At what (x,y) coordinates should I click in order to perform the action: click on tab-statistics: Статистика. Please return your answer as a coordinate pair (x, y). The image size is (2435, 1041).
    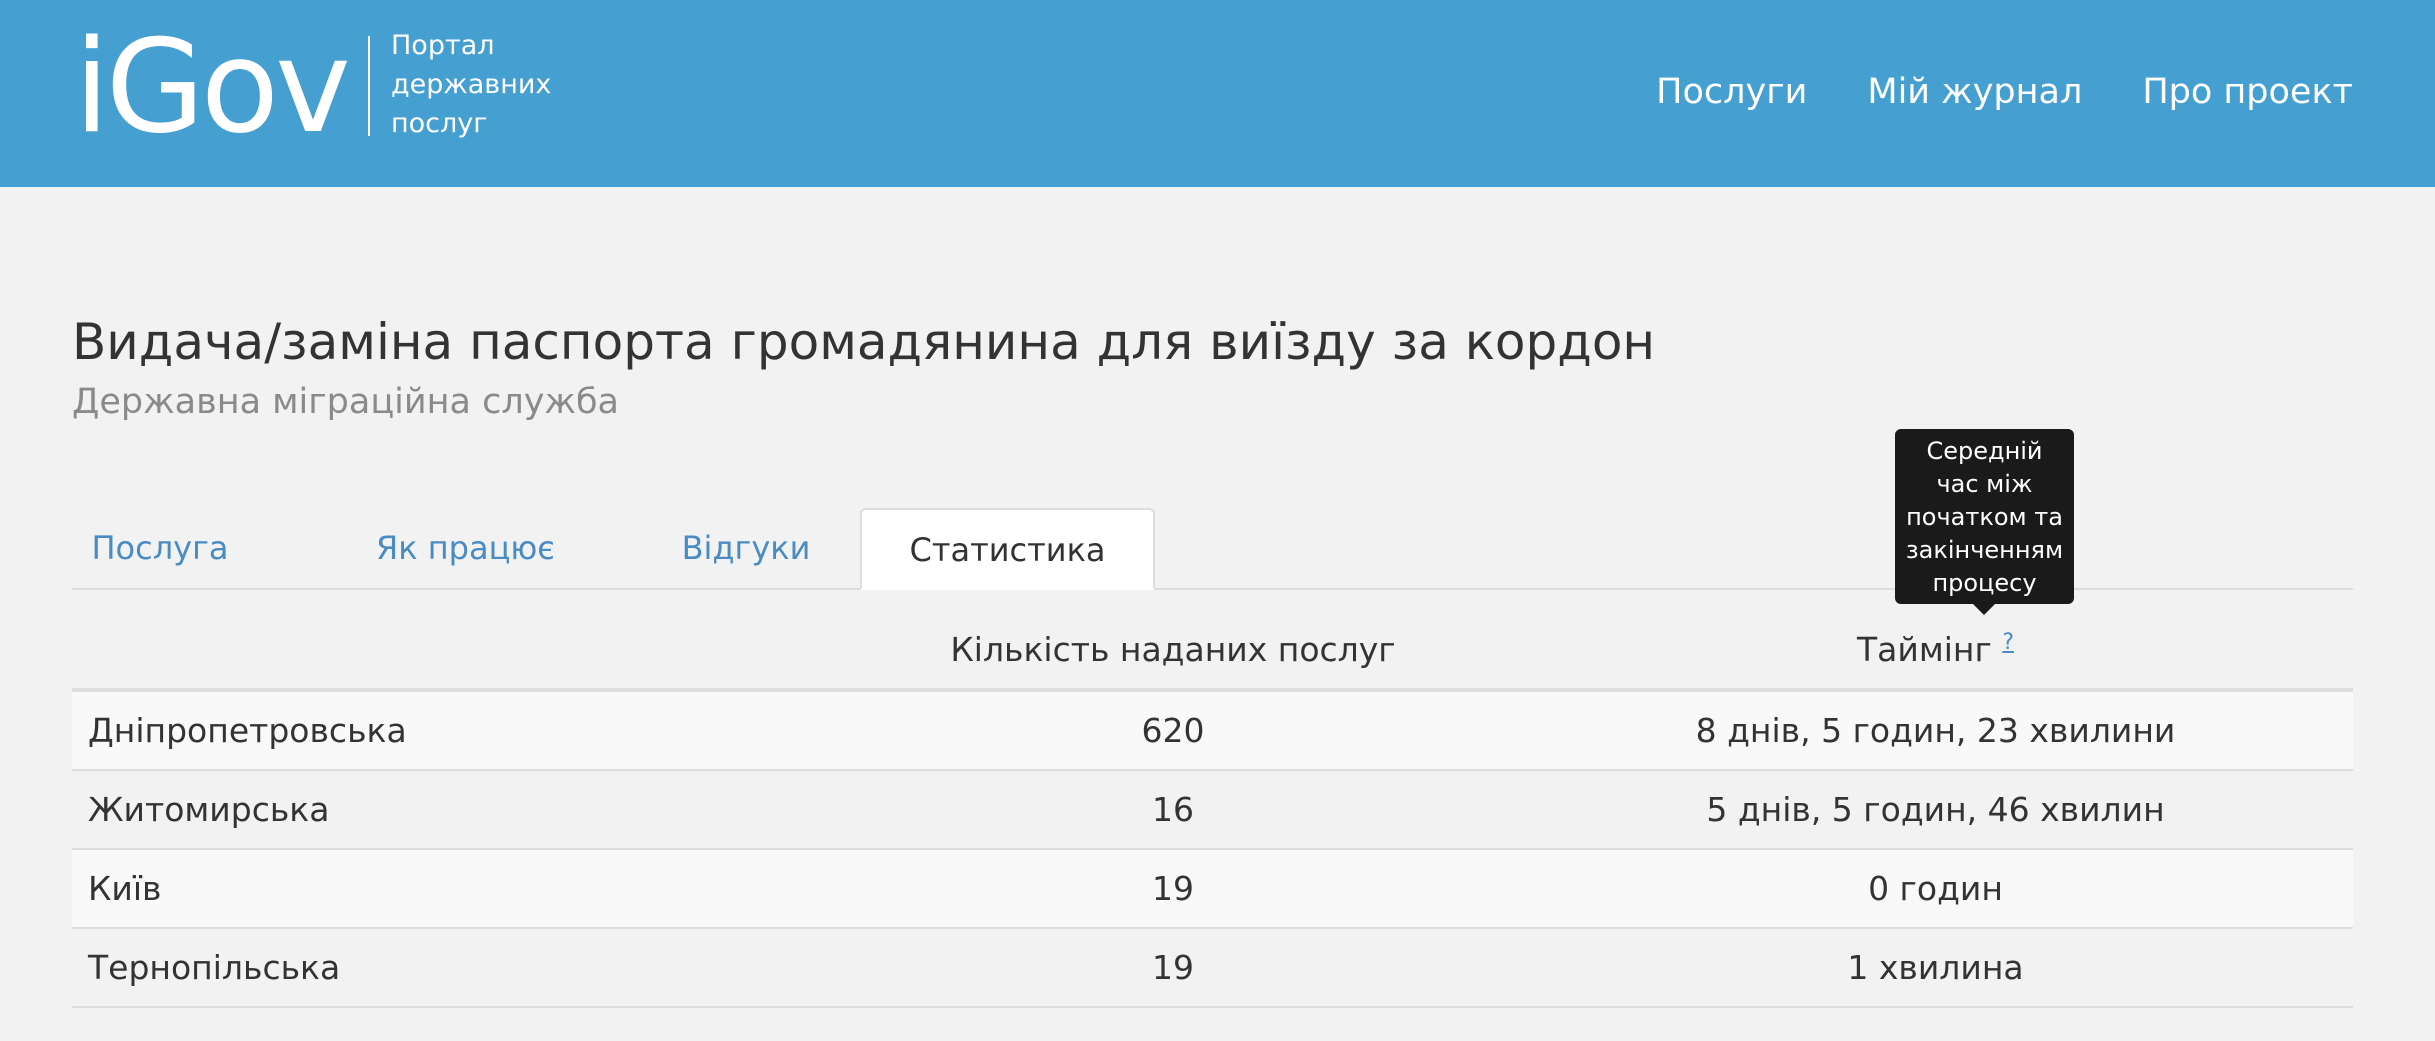
    Looking at the image, I should click on (1007, 549).